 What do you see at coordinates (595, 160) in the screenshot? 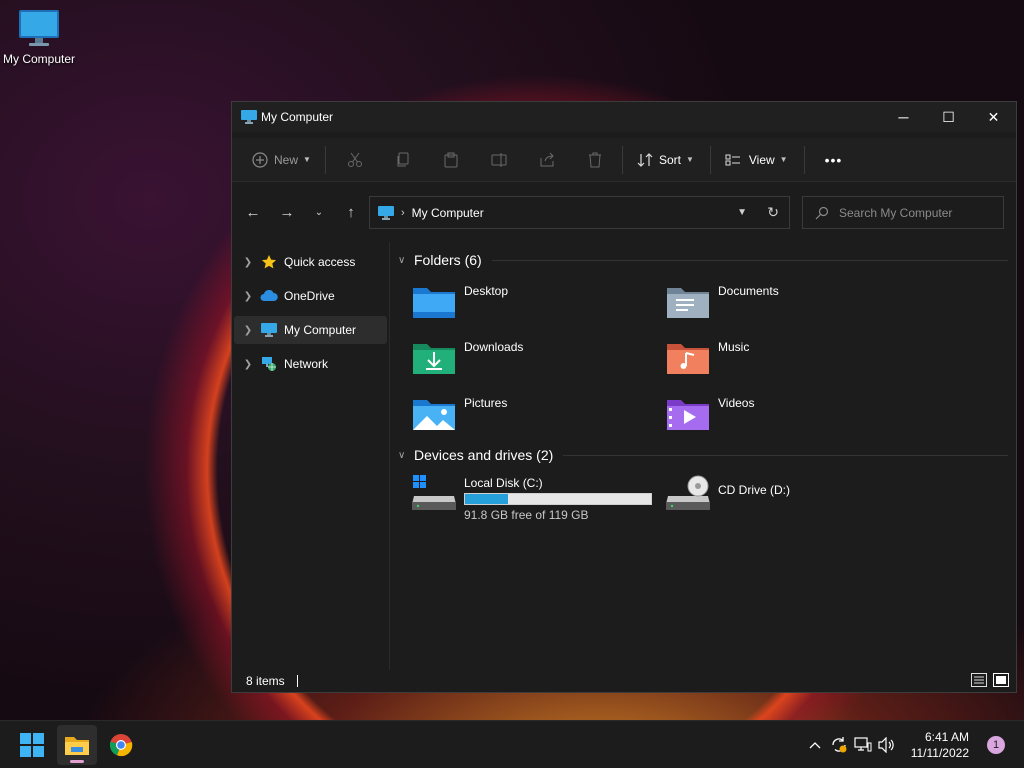
I see `delete-button` at bounding box center [595, 160].